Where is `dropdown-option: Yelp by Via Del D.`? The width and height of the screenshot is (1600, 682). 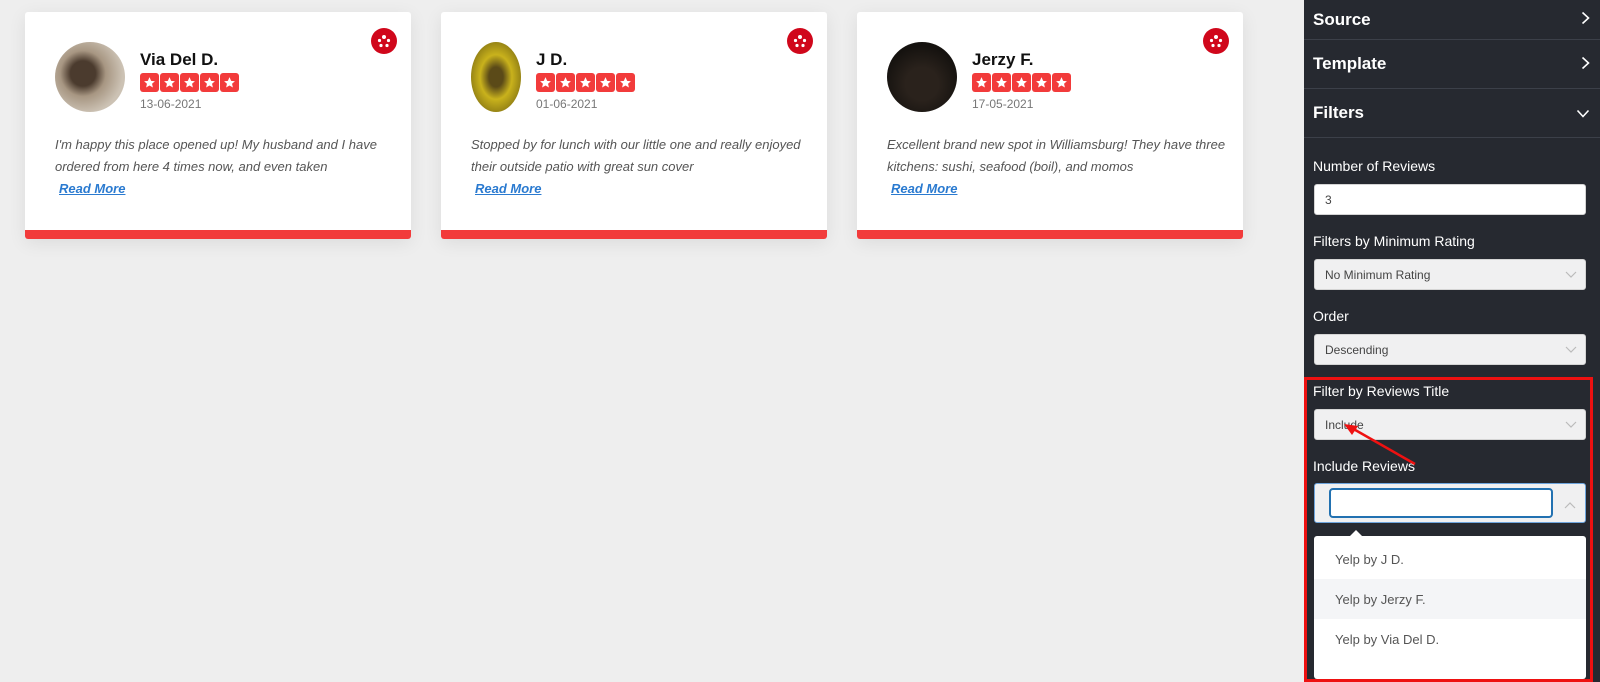 dropdown-option: Yelp by Via Del D. is located at coordinates (1450, 639).